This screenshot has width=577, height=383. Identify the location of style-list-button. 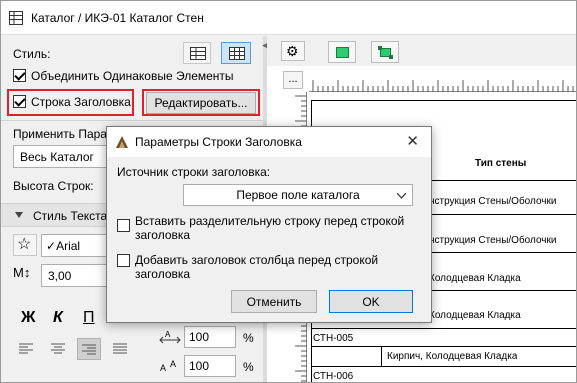
(197, 53).